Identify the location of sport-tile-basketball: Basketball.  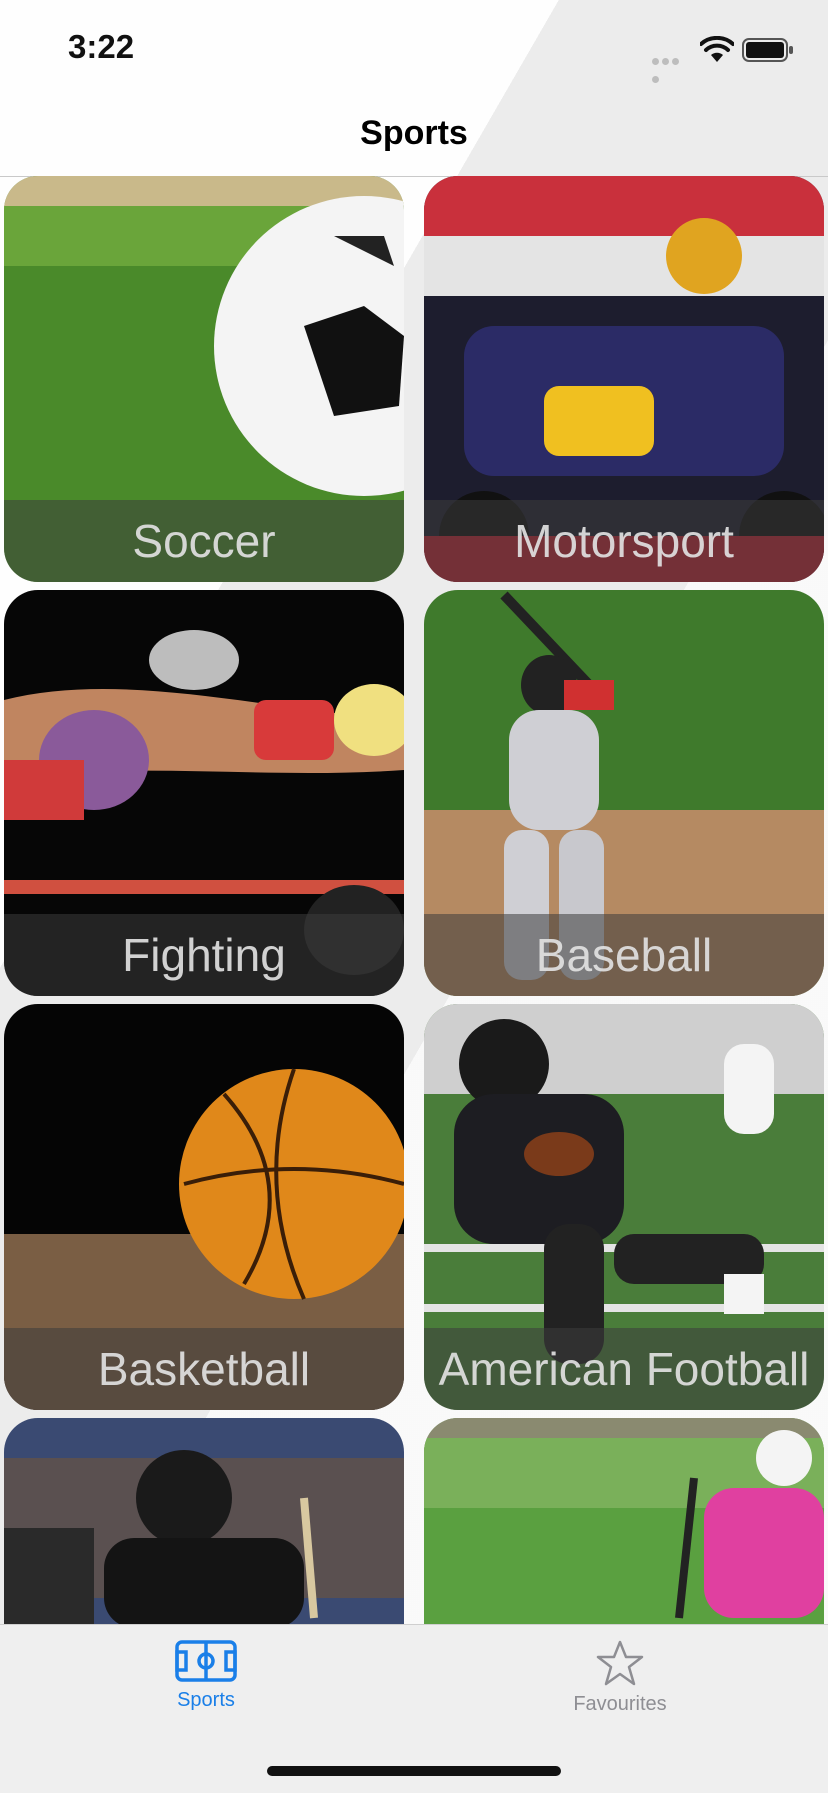
(204, 1207).